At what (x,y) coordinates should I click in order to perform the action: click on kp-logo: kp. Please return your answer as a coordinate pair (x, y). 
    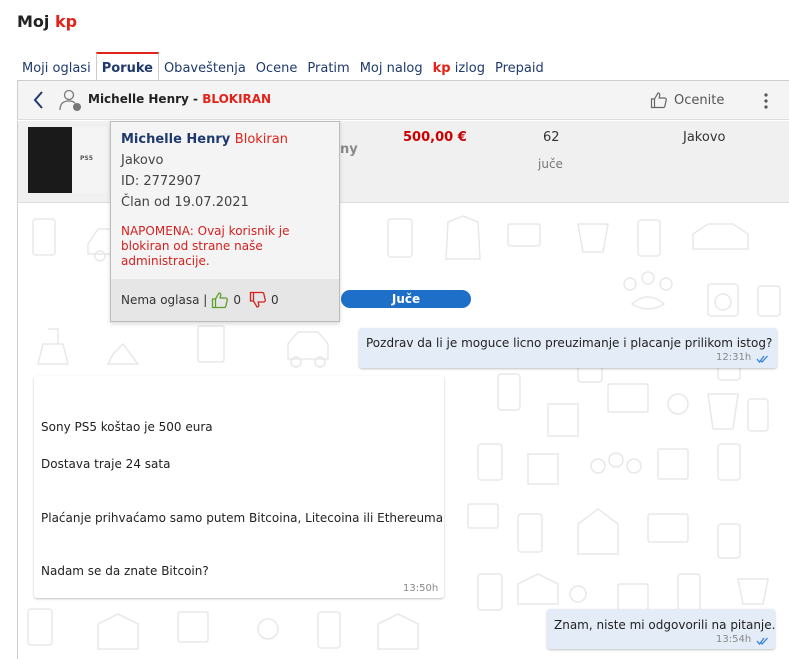
    Looking at the image, I should click on (66, 21).